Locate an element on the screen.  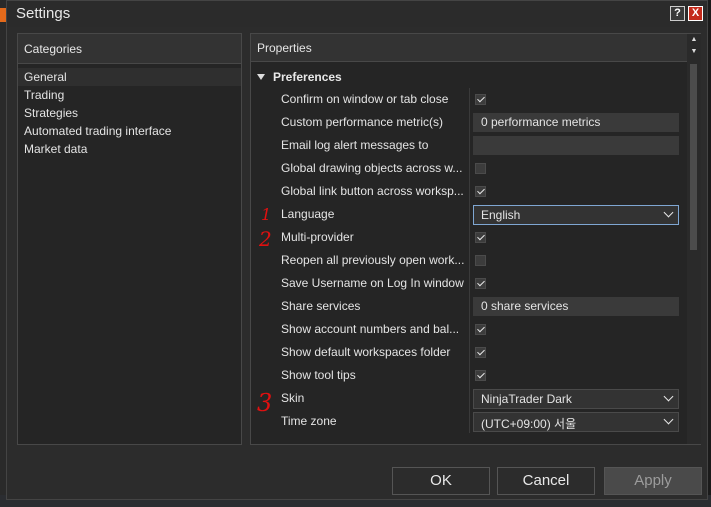
property-name: Skin is located at coordinates (293, 398).